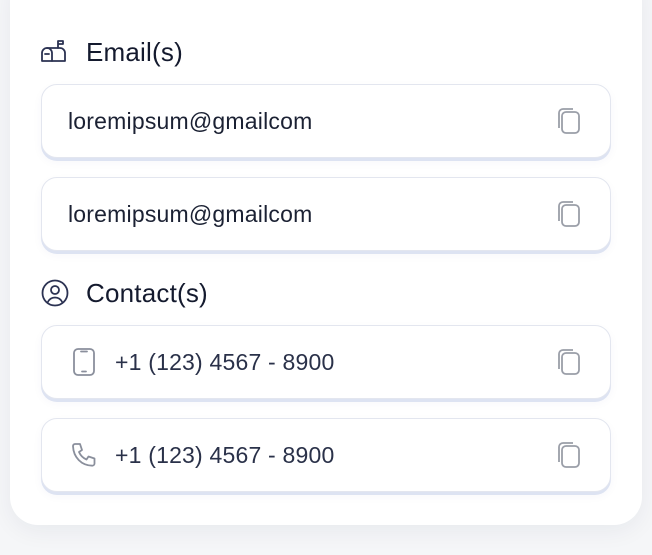 This screenshot has height=555, width=652. I want to click on emails-section-header: Email(s), so click(111, 52).